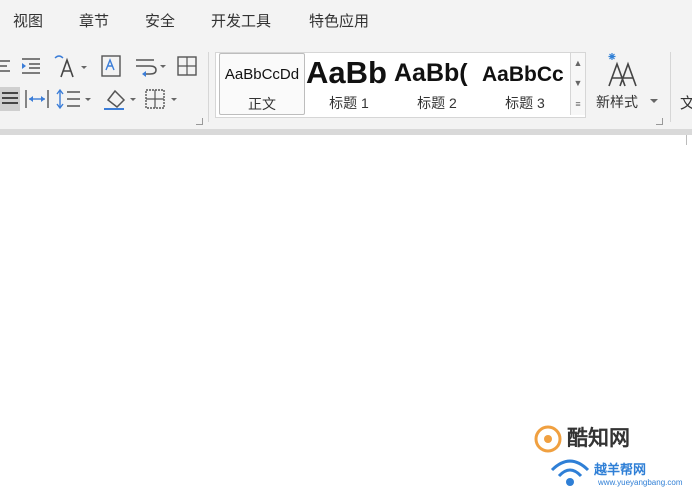 This screenshot has height=495, width=692. I want to click on chevron-down-icon: ▼, so click(578, 83).